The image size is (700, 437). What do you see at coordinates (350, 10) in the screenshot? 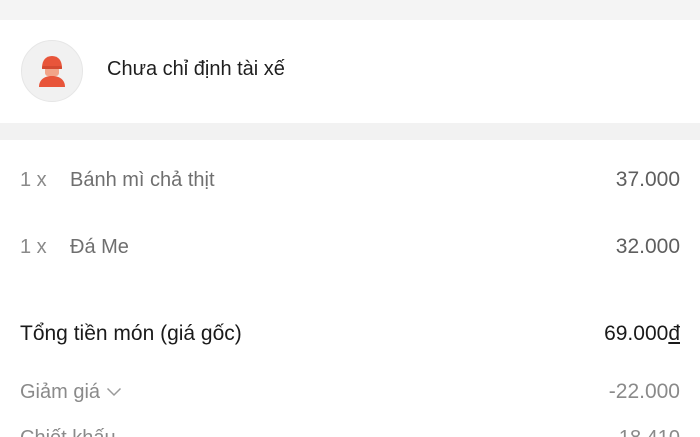
I see `top-spacer` at bounding box center [350, 10].